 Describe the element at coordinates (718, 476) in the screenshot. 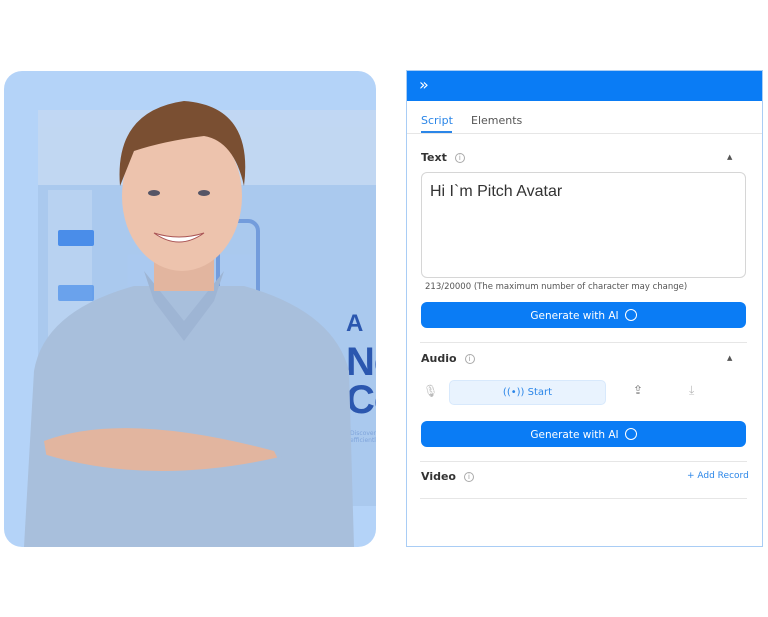

I see `add-record-link: + Add Record` at that location.